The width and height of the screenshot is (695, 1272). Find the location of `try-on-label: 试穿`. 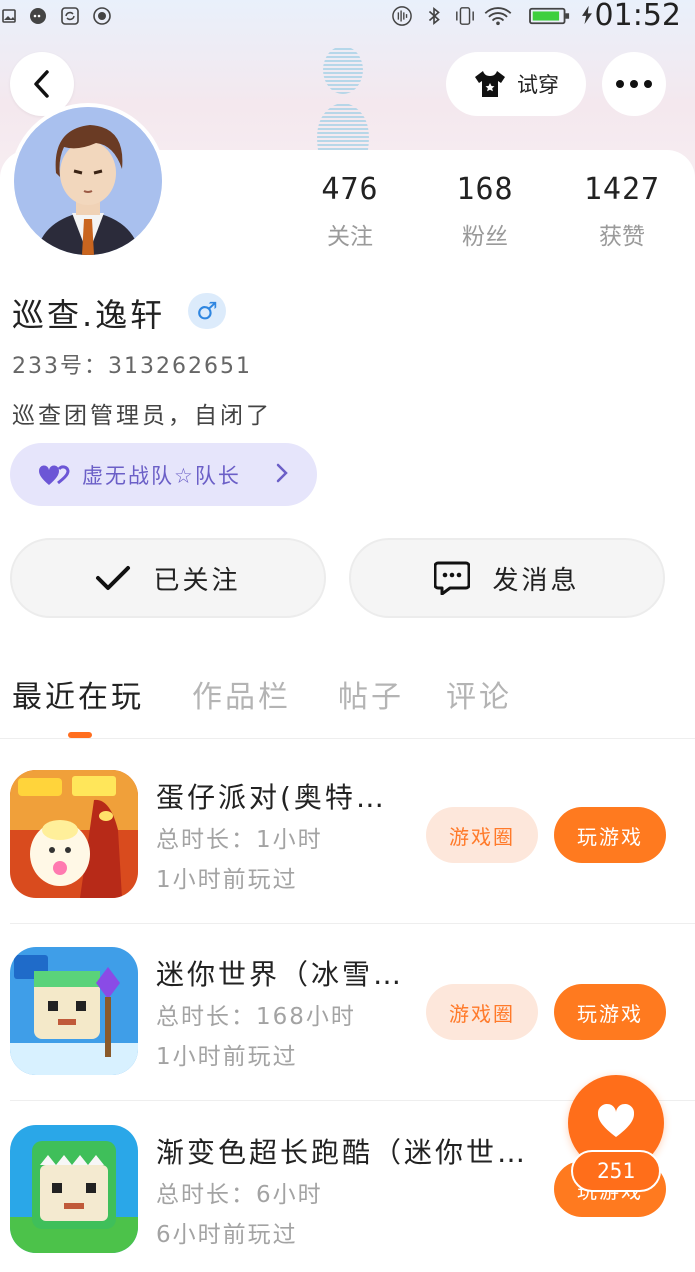

try-on-label: 试穿 is located at coordinates (538, 85).